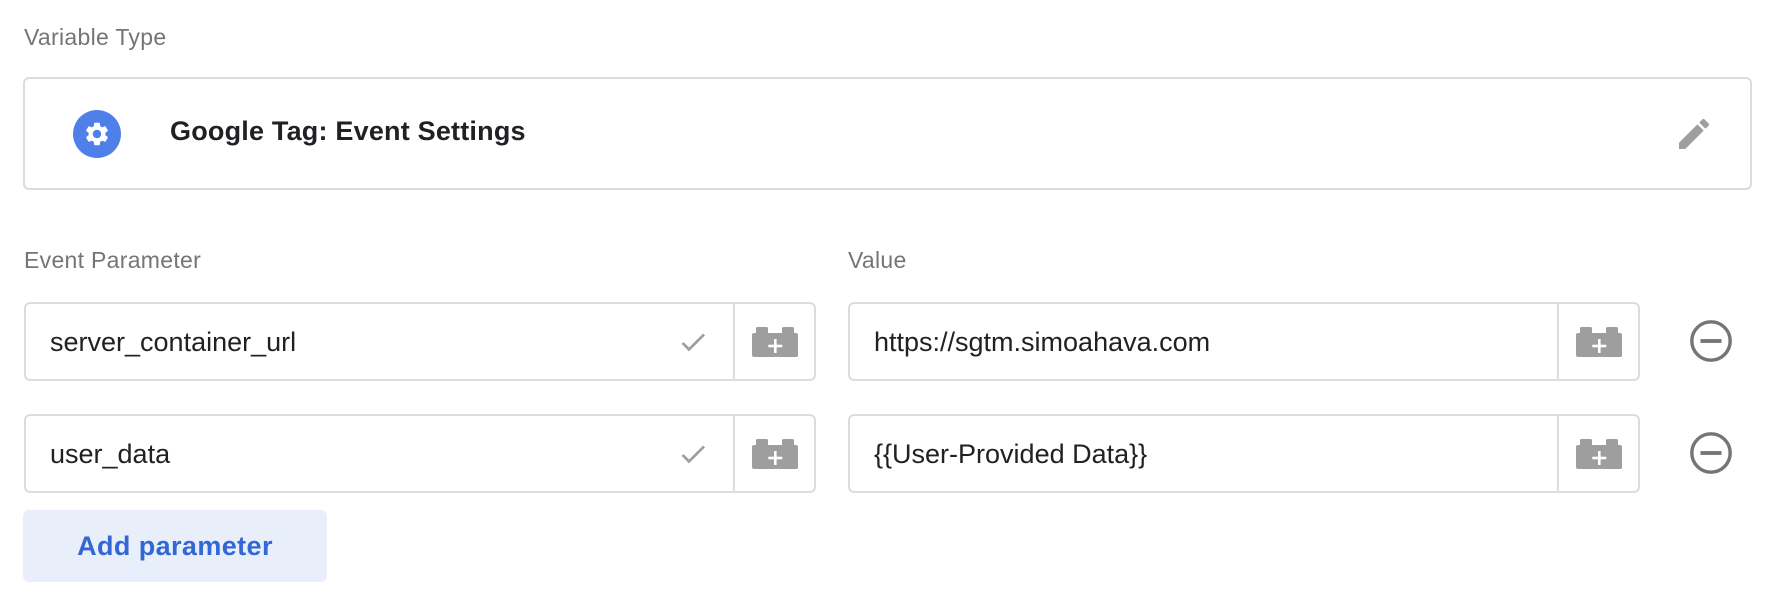  What do you see at coordinates (1244, 341) in the screenshot?
I see `value-field: https://sgtm.simoahava.com` at bounding box center [1244, 341].